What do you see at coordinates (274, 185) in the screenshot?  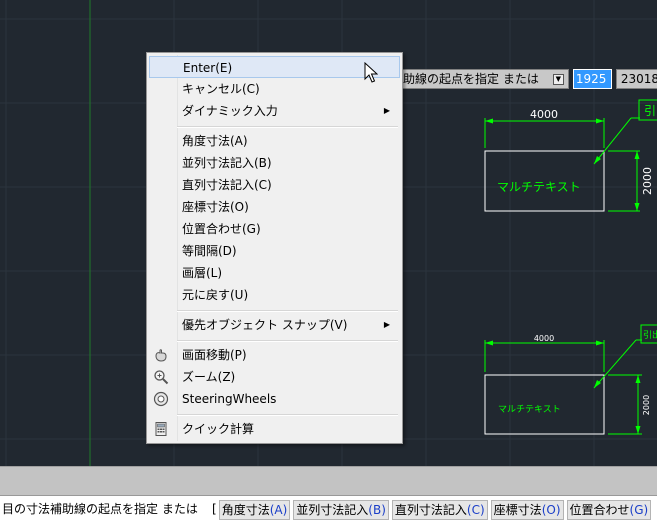 I see `menu-item-continue-dimension: 直列寸法記入(C)` at bounding box center [274, 185].